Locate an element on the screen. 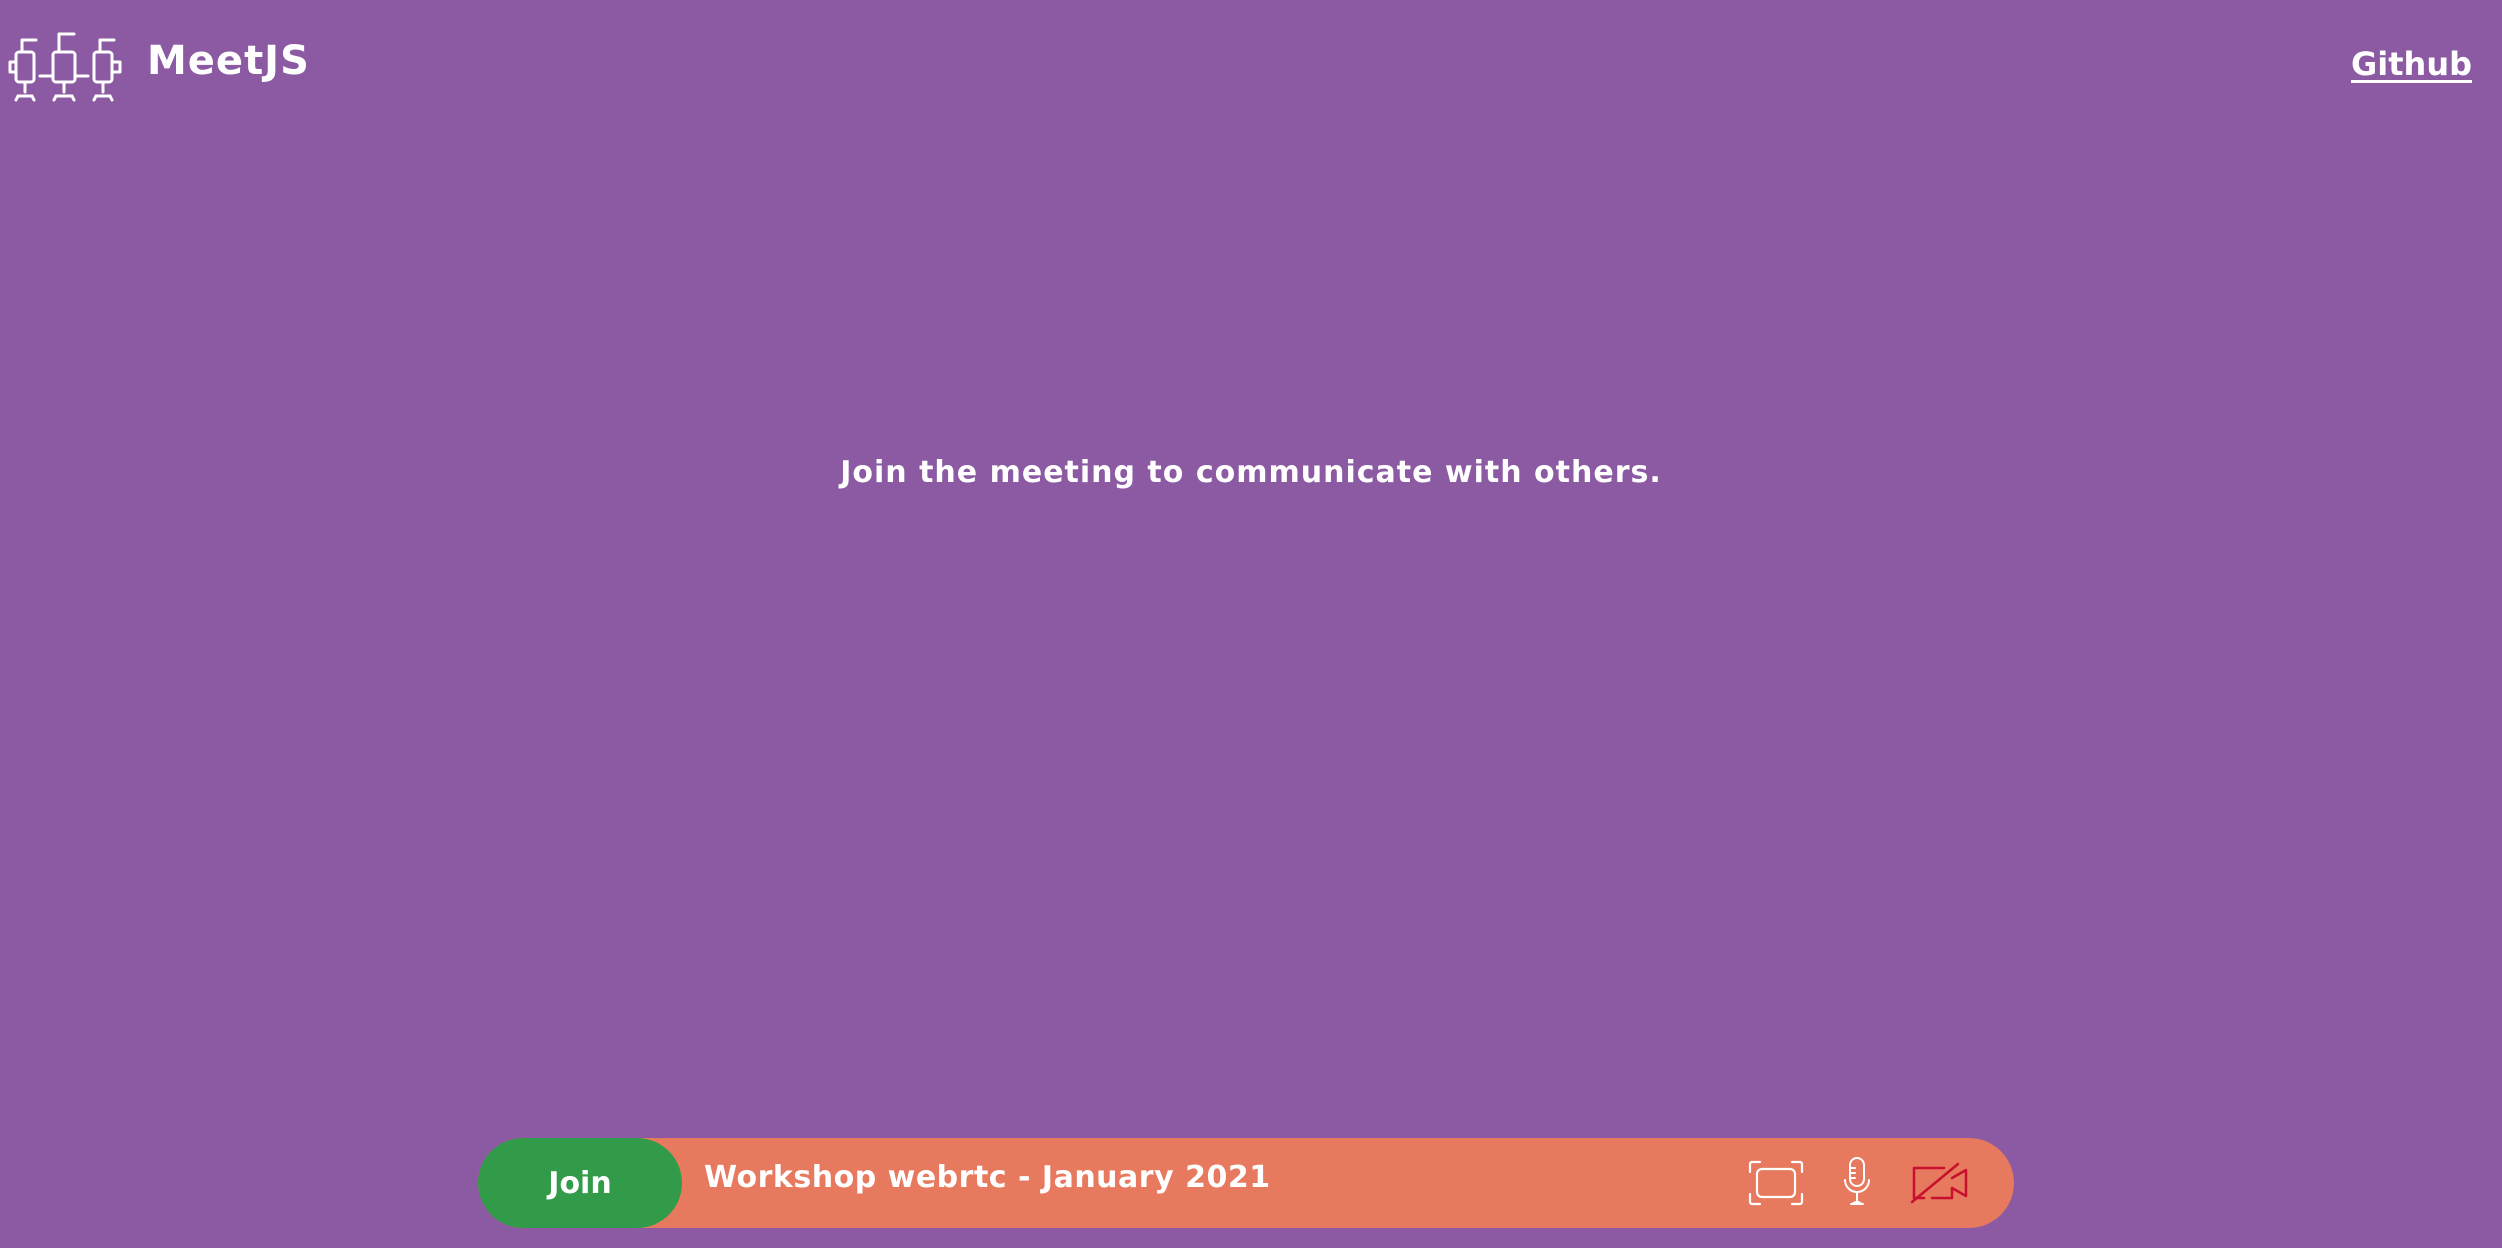 Image resolution: width=2502 pixels, height=1248 pixels. microphone-icon is located at coordinates (1857, 1181).